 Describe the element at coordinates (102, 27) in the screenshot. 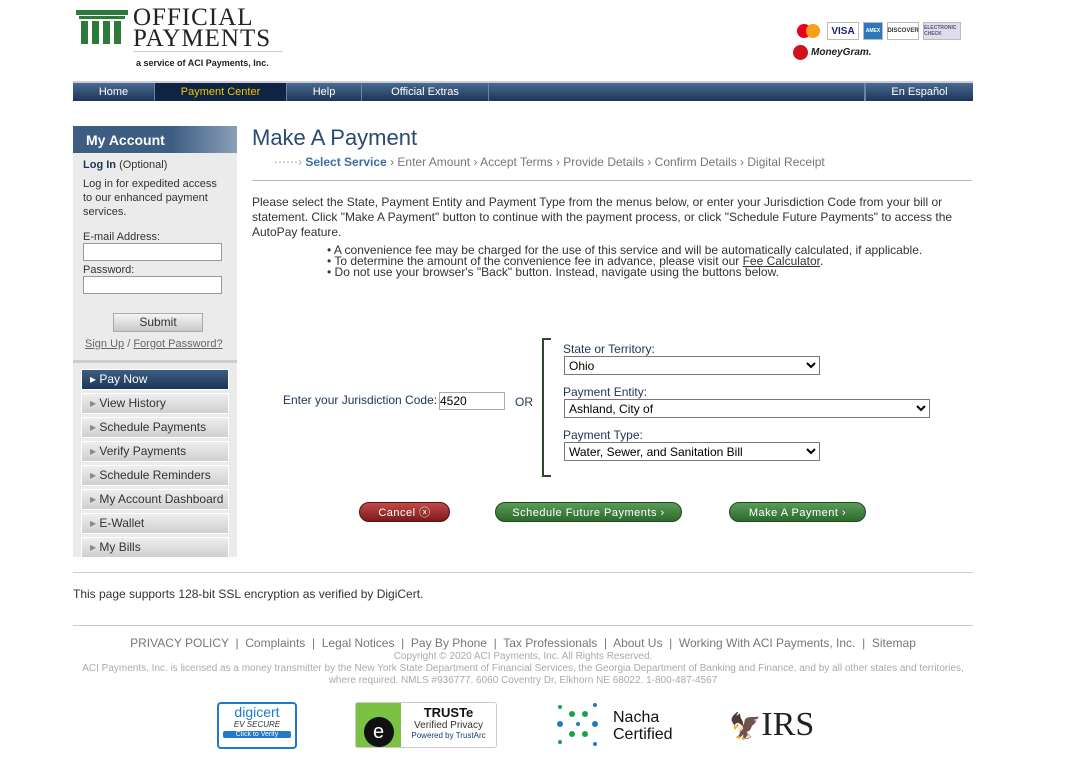

I see `logo-columns-icon` at that location.